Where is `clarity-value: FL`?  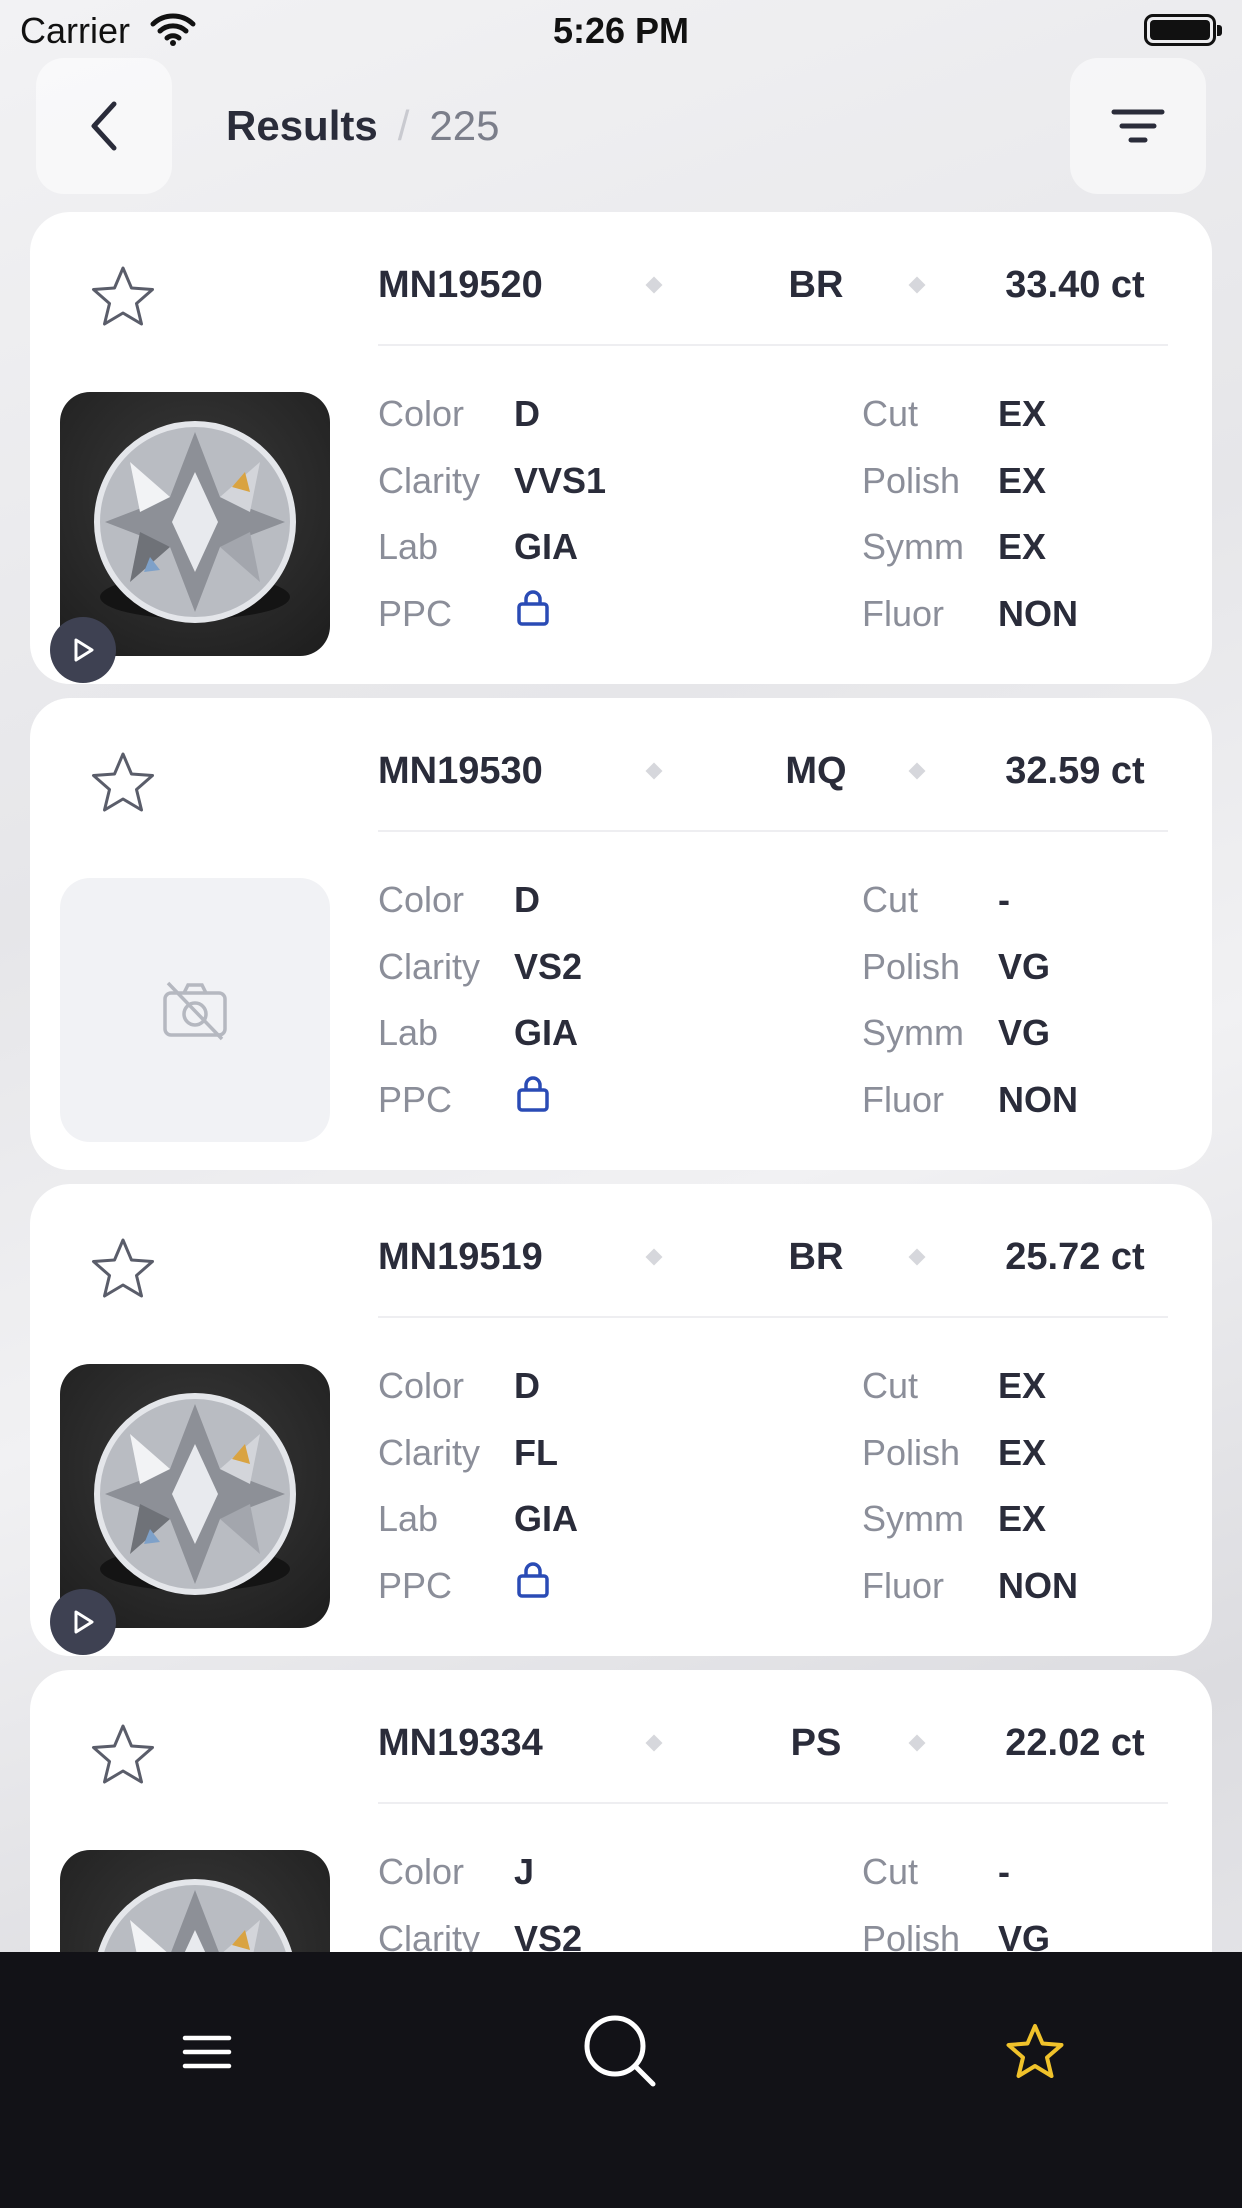
clarity-value: FL is located at coordinates (536, 1452).